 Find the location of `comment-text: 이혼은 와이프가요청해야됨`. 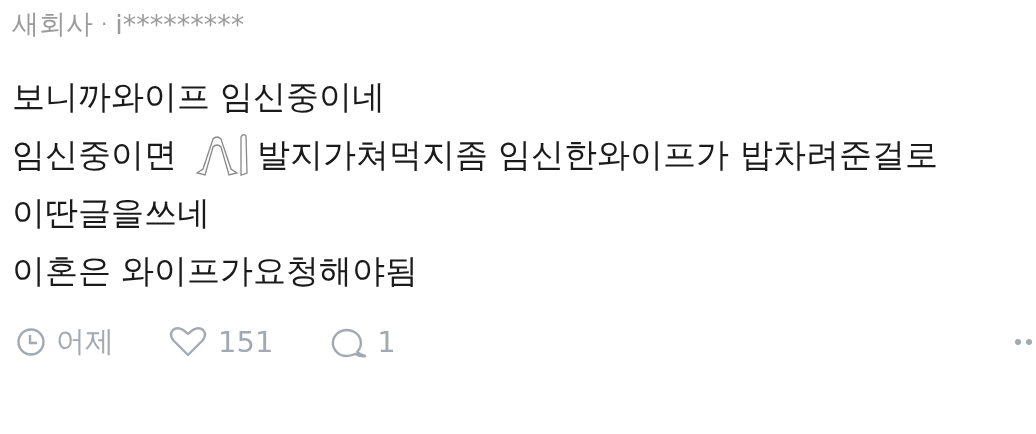

comment-text: 이혼은 와이프가요청해야됨 is located at coordinates (215, 270).